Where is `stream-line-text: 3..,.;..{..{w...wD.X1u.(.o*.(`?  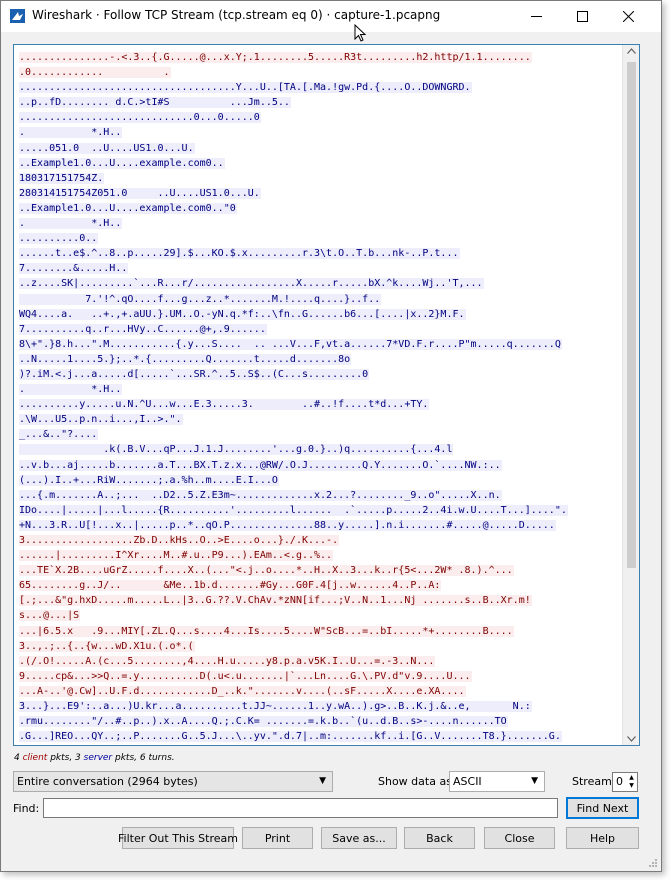 stream-line-text: 3..,.;..{..{w...wD.X1u.(.o*.( is located at coordinates (107, 646).